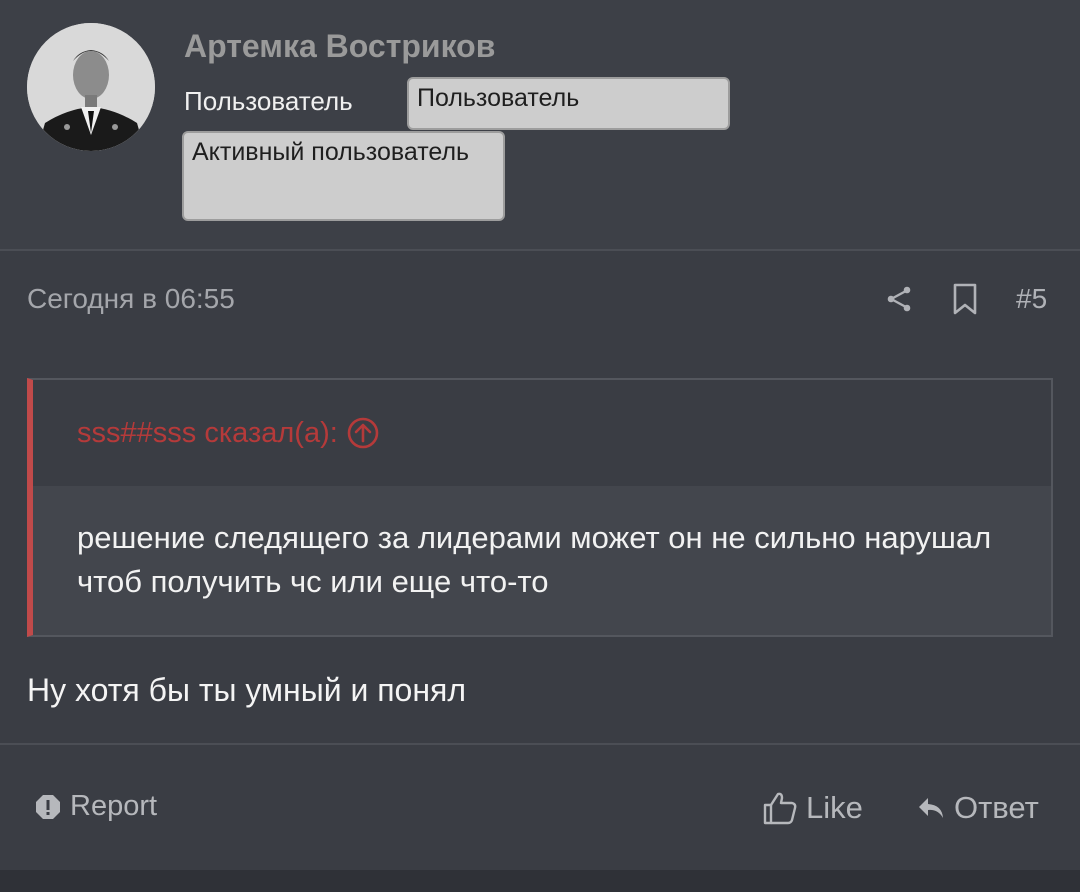  Describe the element at coordinates (91, 87) in the screenshot. I see `avatar` at that location.